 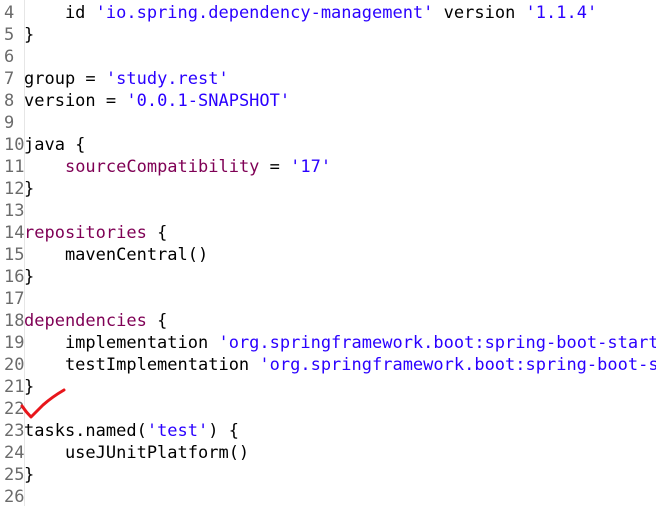 I want to click on code-token: =, so click(x=275, y=167).